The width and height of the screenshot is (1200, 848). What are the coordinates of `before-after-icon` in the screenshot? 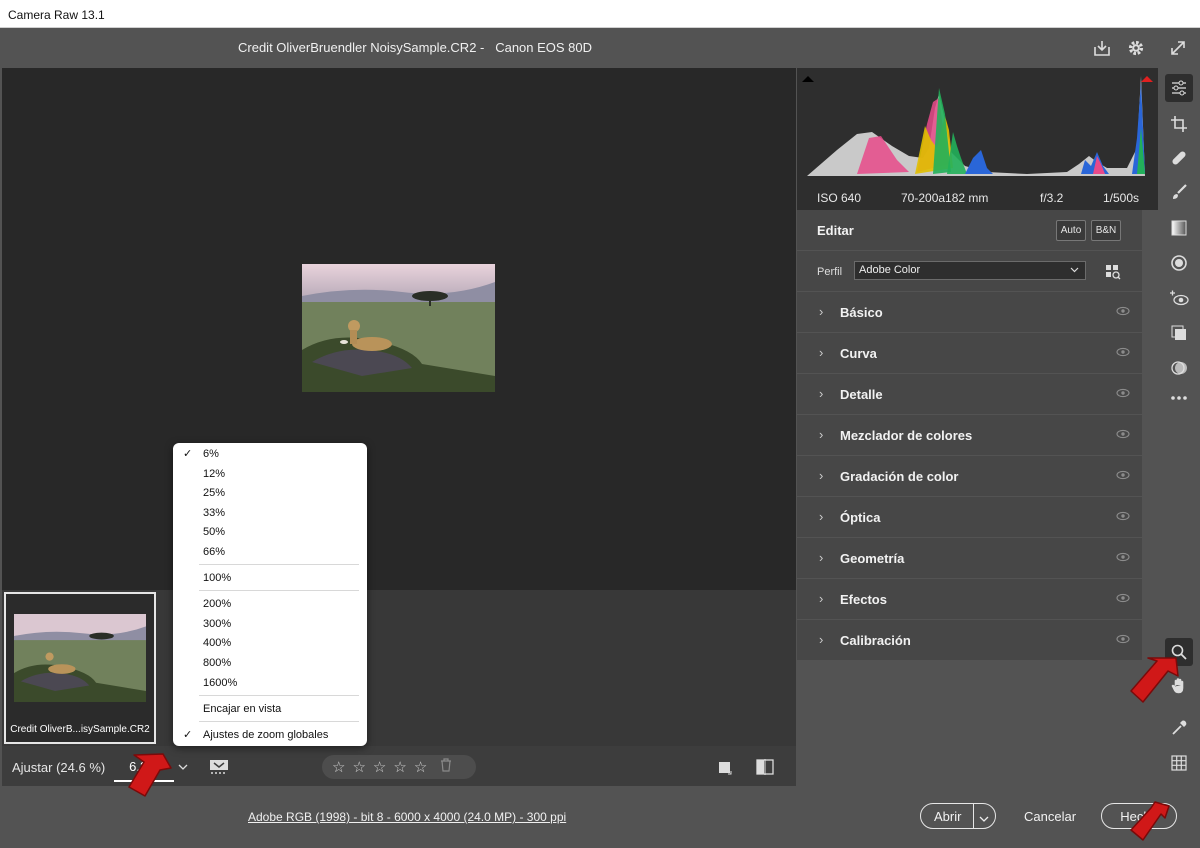 It's located at (765, 767).